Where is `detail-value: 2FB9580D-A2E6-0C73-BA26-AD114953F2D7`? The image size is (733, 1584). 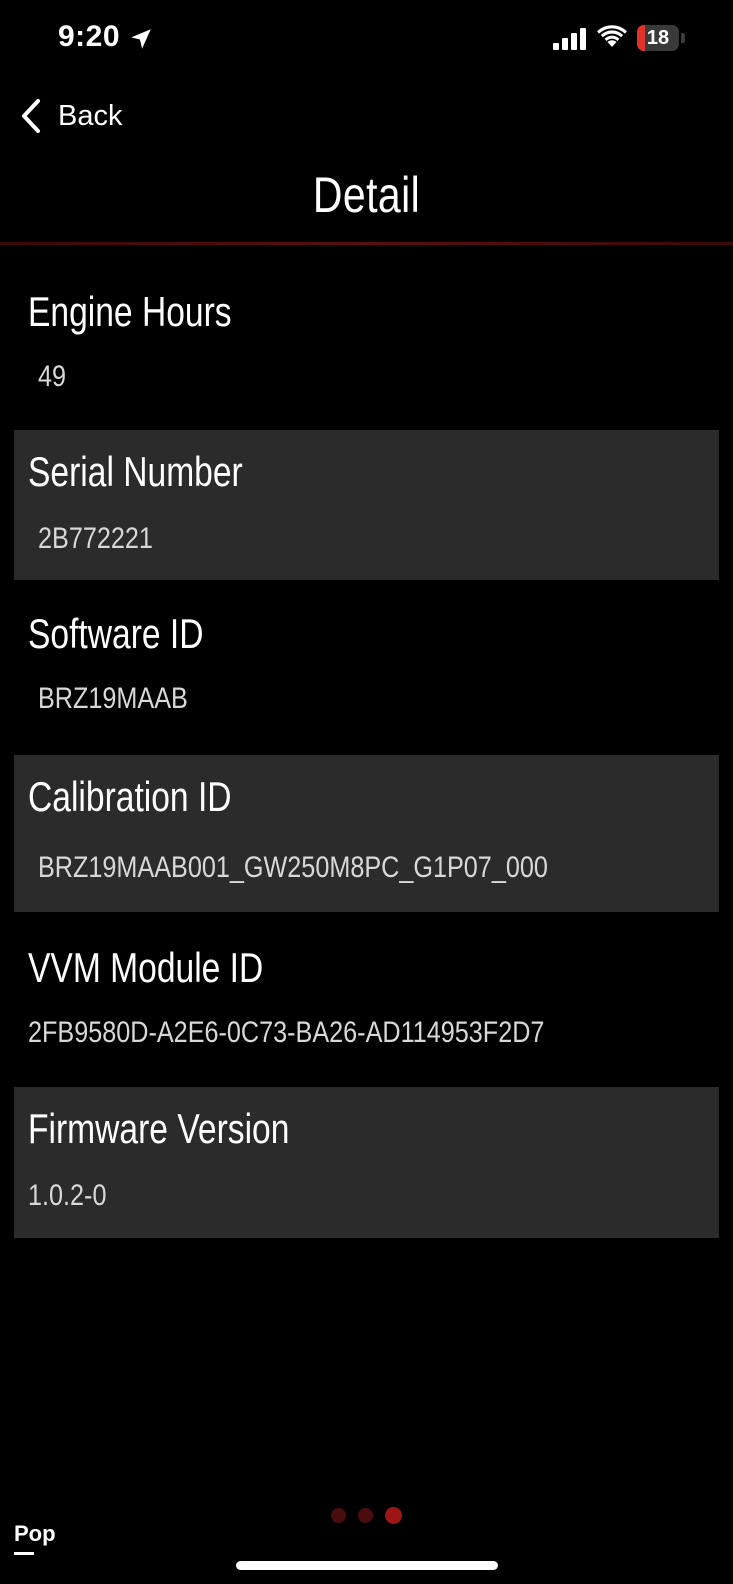 detail-value: 2FB9580D-A2E6-0C73-BA26-AD114953F2D7 is located at coordinates (286, 1032).